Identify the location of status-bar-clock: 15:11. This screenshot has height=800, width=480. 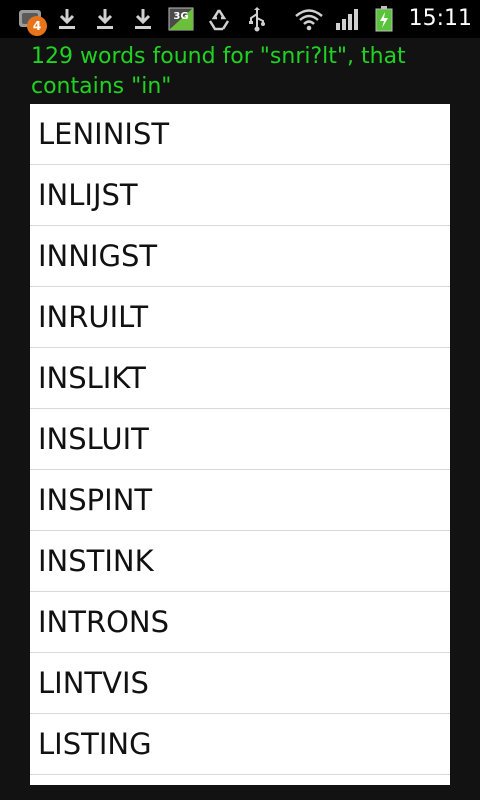
(440, 18).